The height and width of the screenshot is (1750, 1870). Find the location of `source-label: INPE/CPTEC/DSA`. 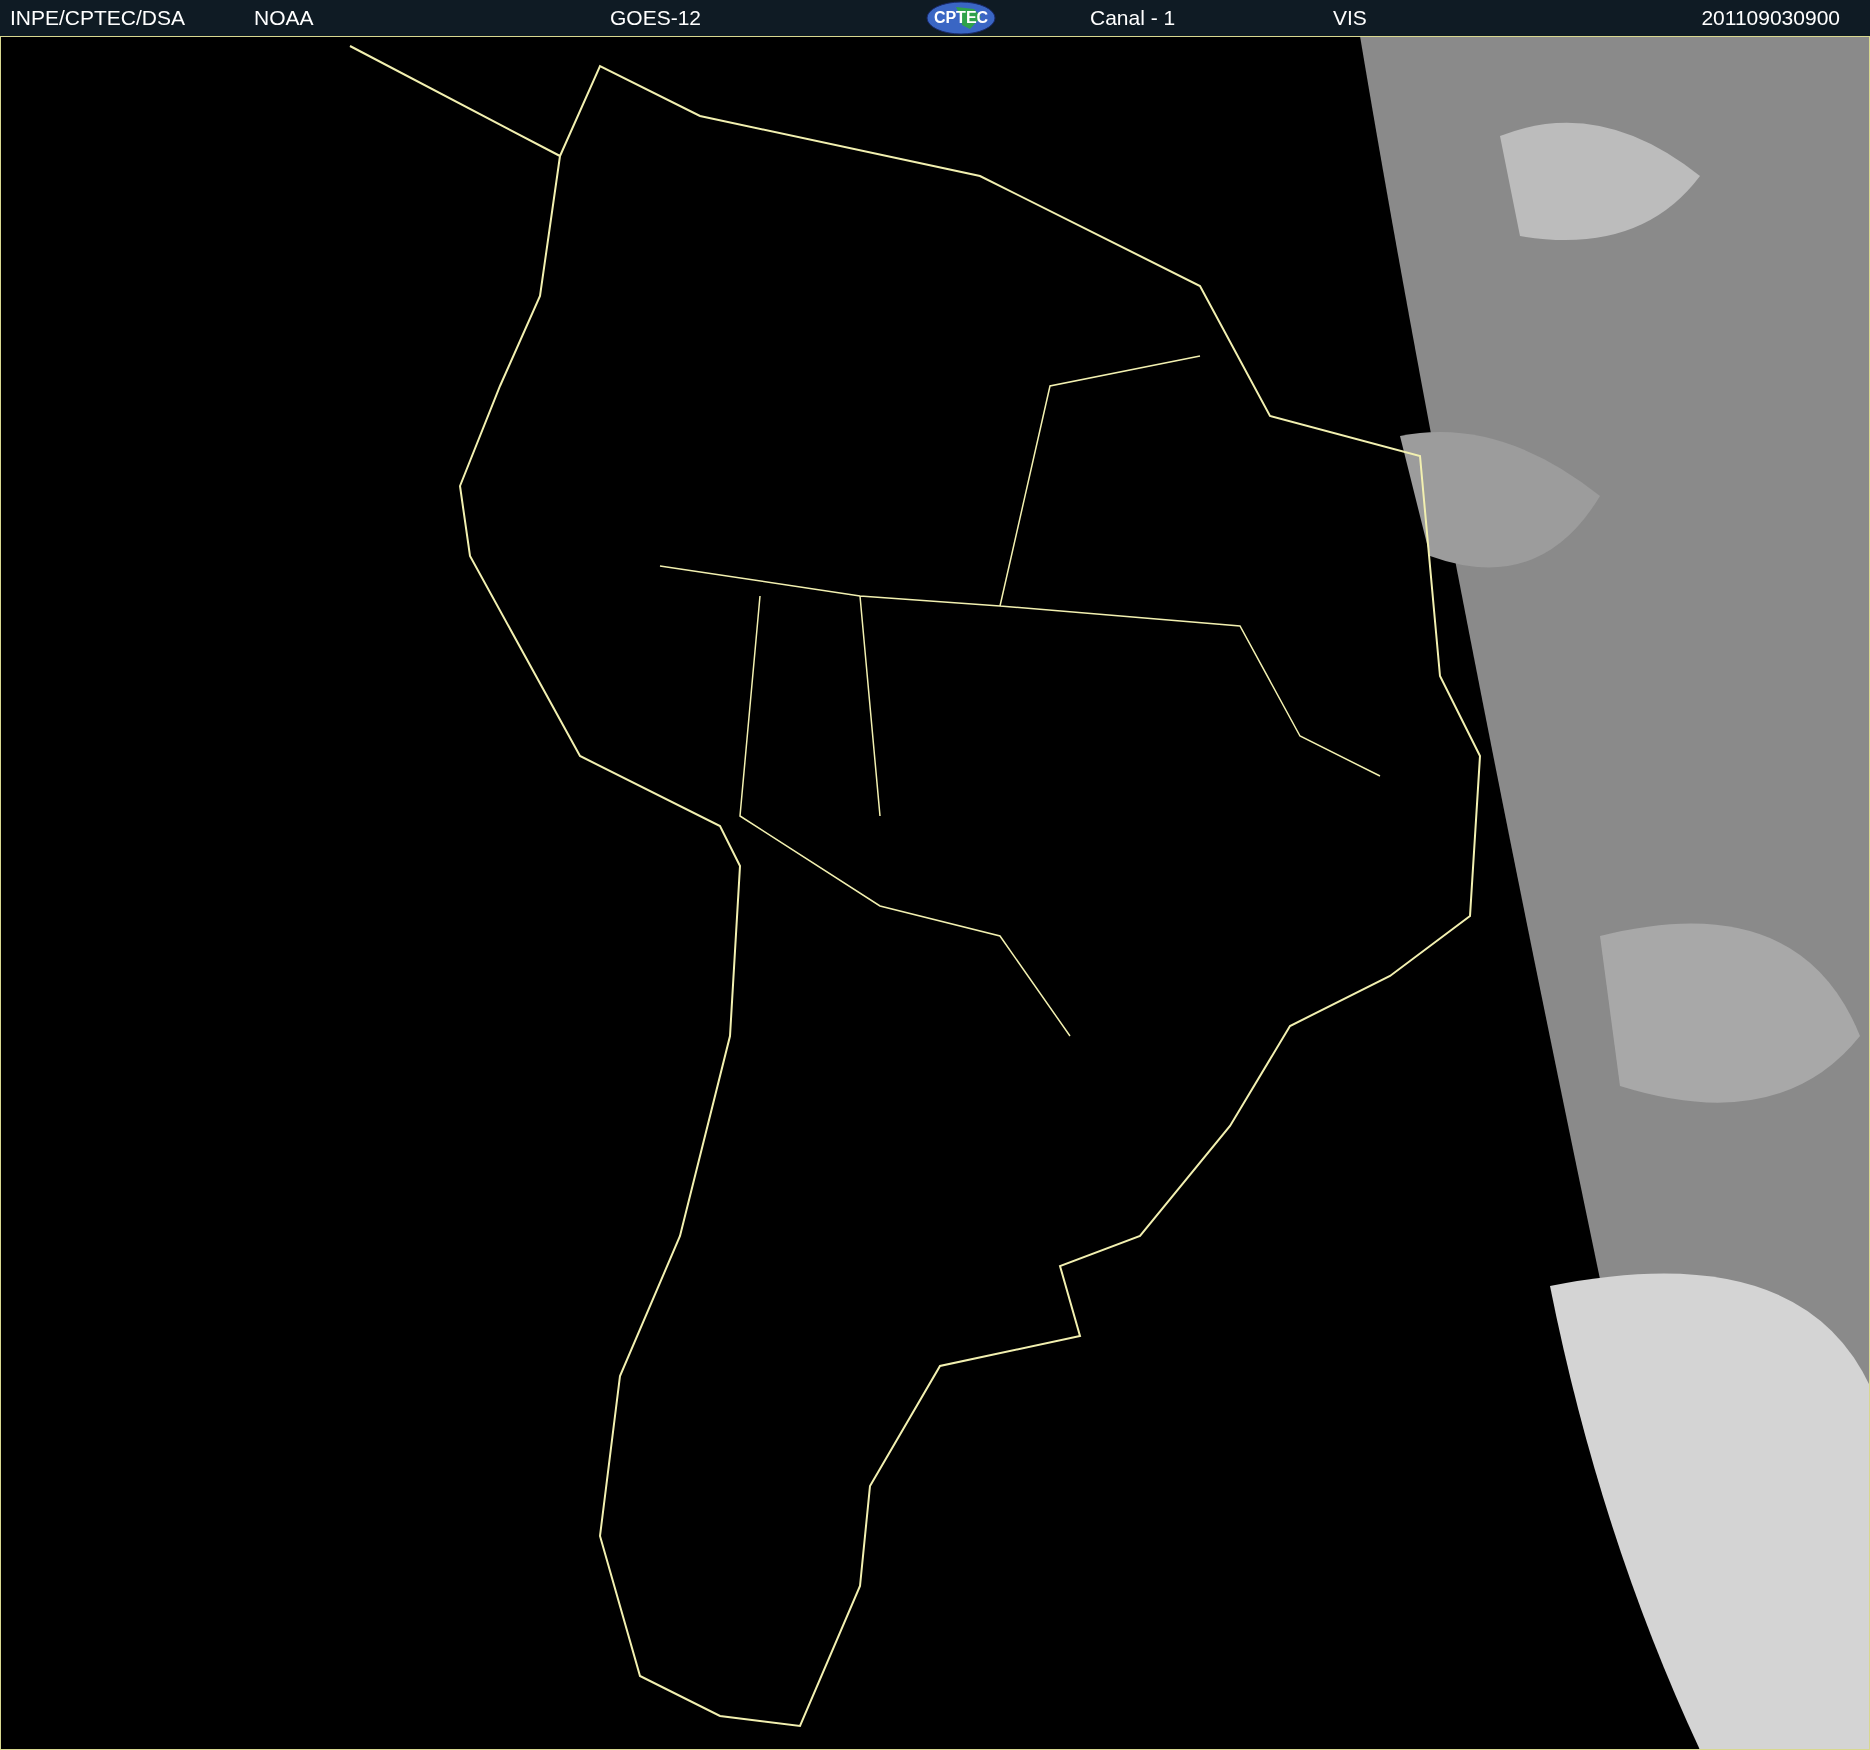

source-label: INPE/CPTEC/DSA is located at coordinates (98, 18).